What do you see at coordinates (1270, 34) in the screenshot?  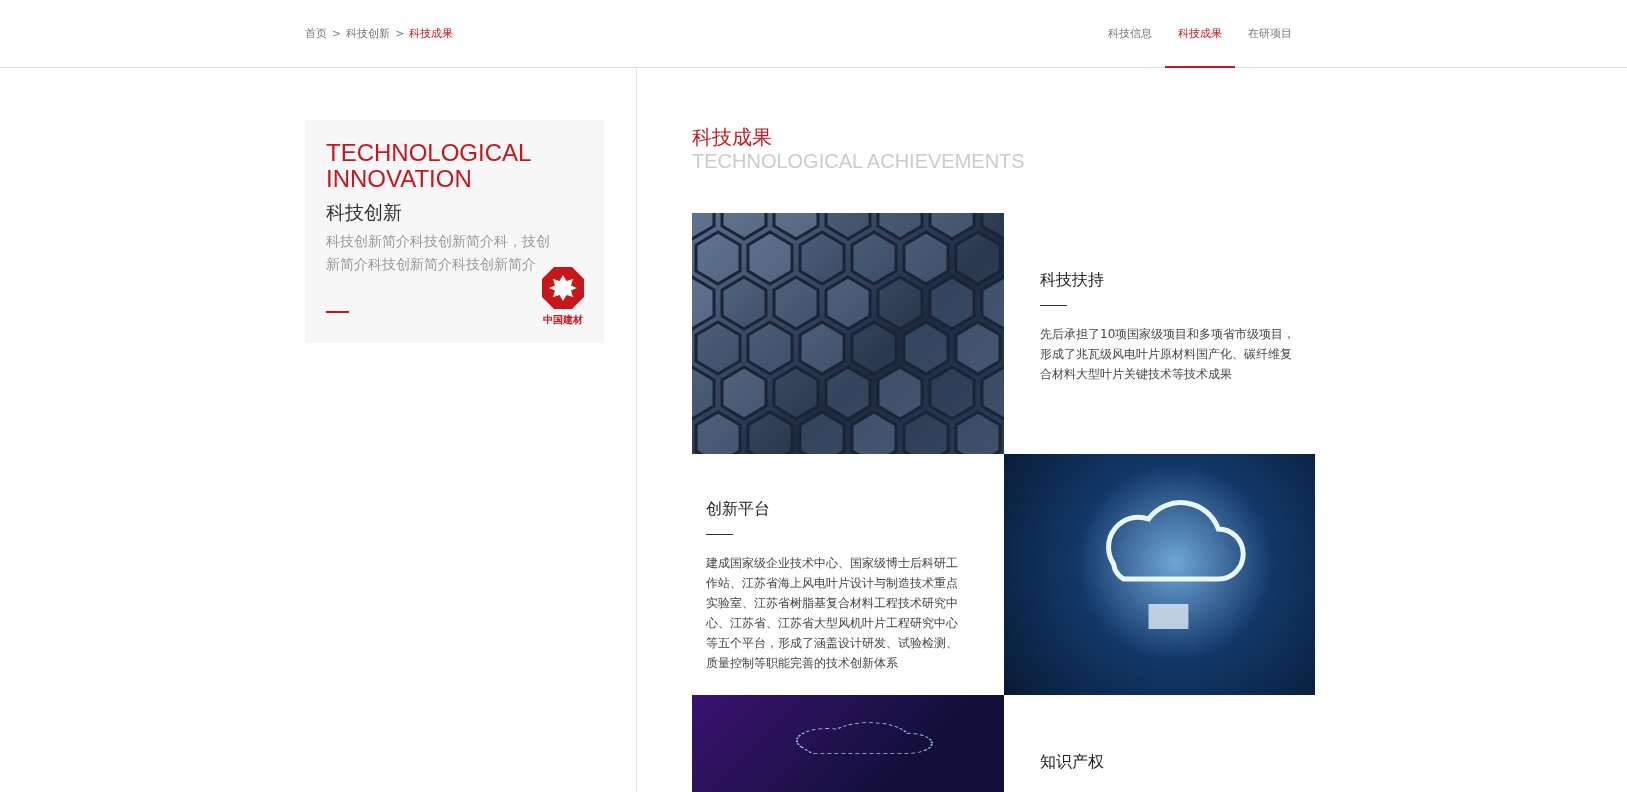 I see `nav-tab: 在研项目` at bounding box center [1270, 34].